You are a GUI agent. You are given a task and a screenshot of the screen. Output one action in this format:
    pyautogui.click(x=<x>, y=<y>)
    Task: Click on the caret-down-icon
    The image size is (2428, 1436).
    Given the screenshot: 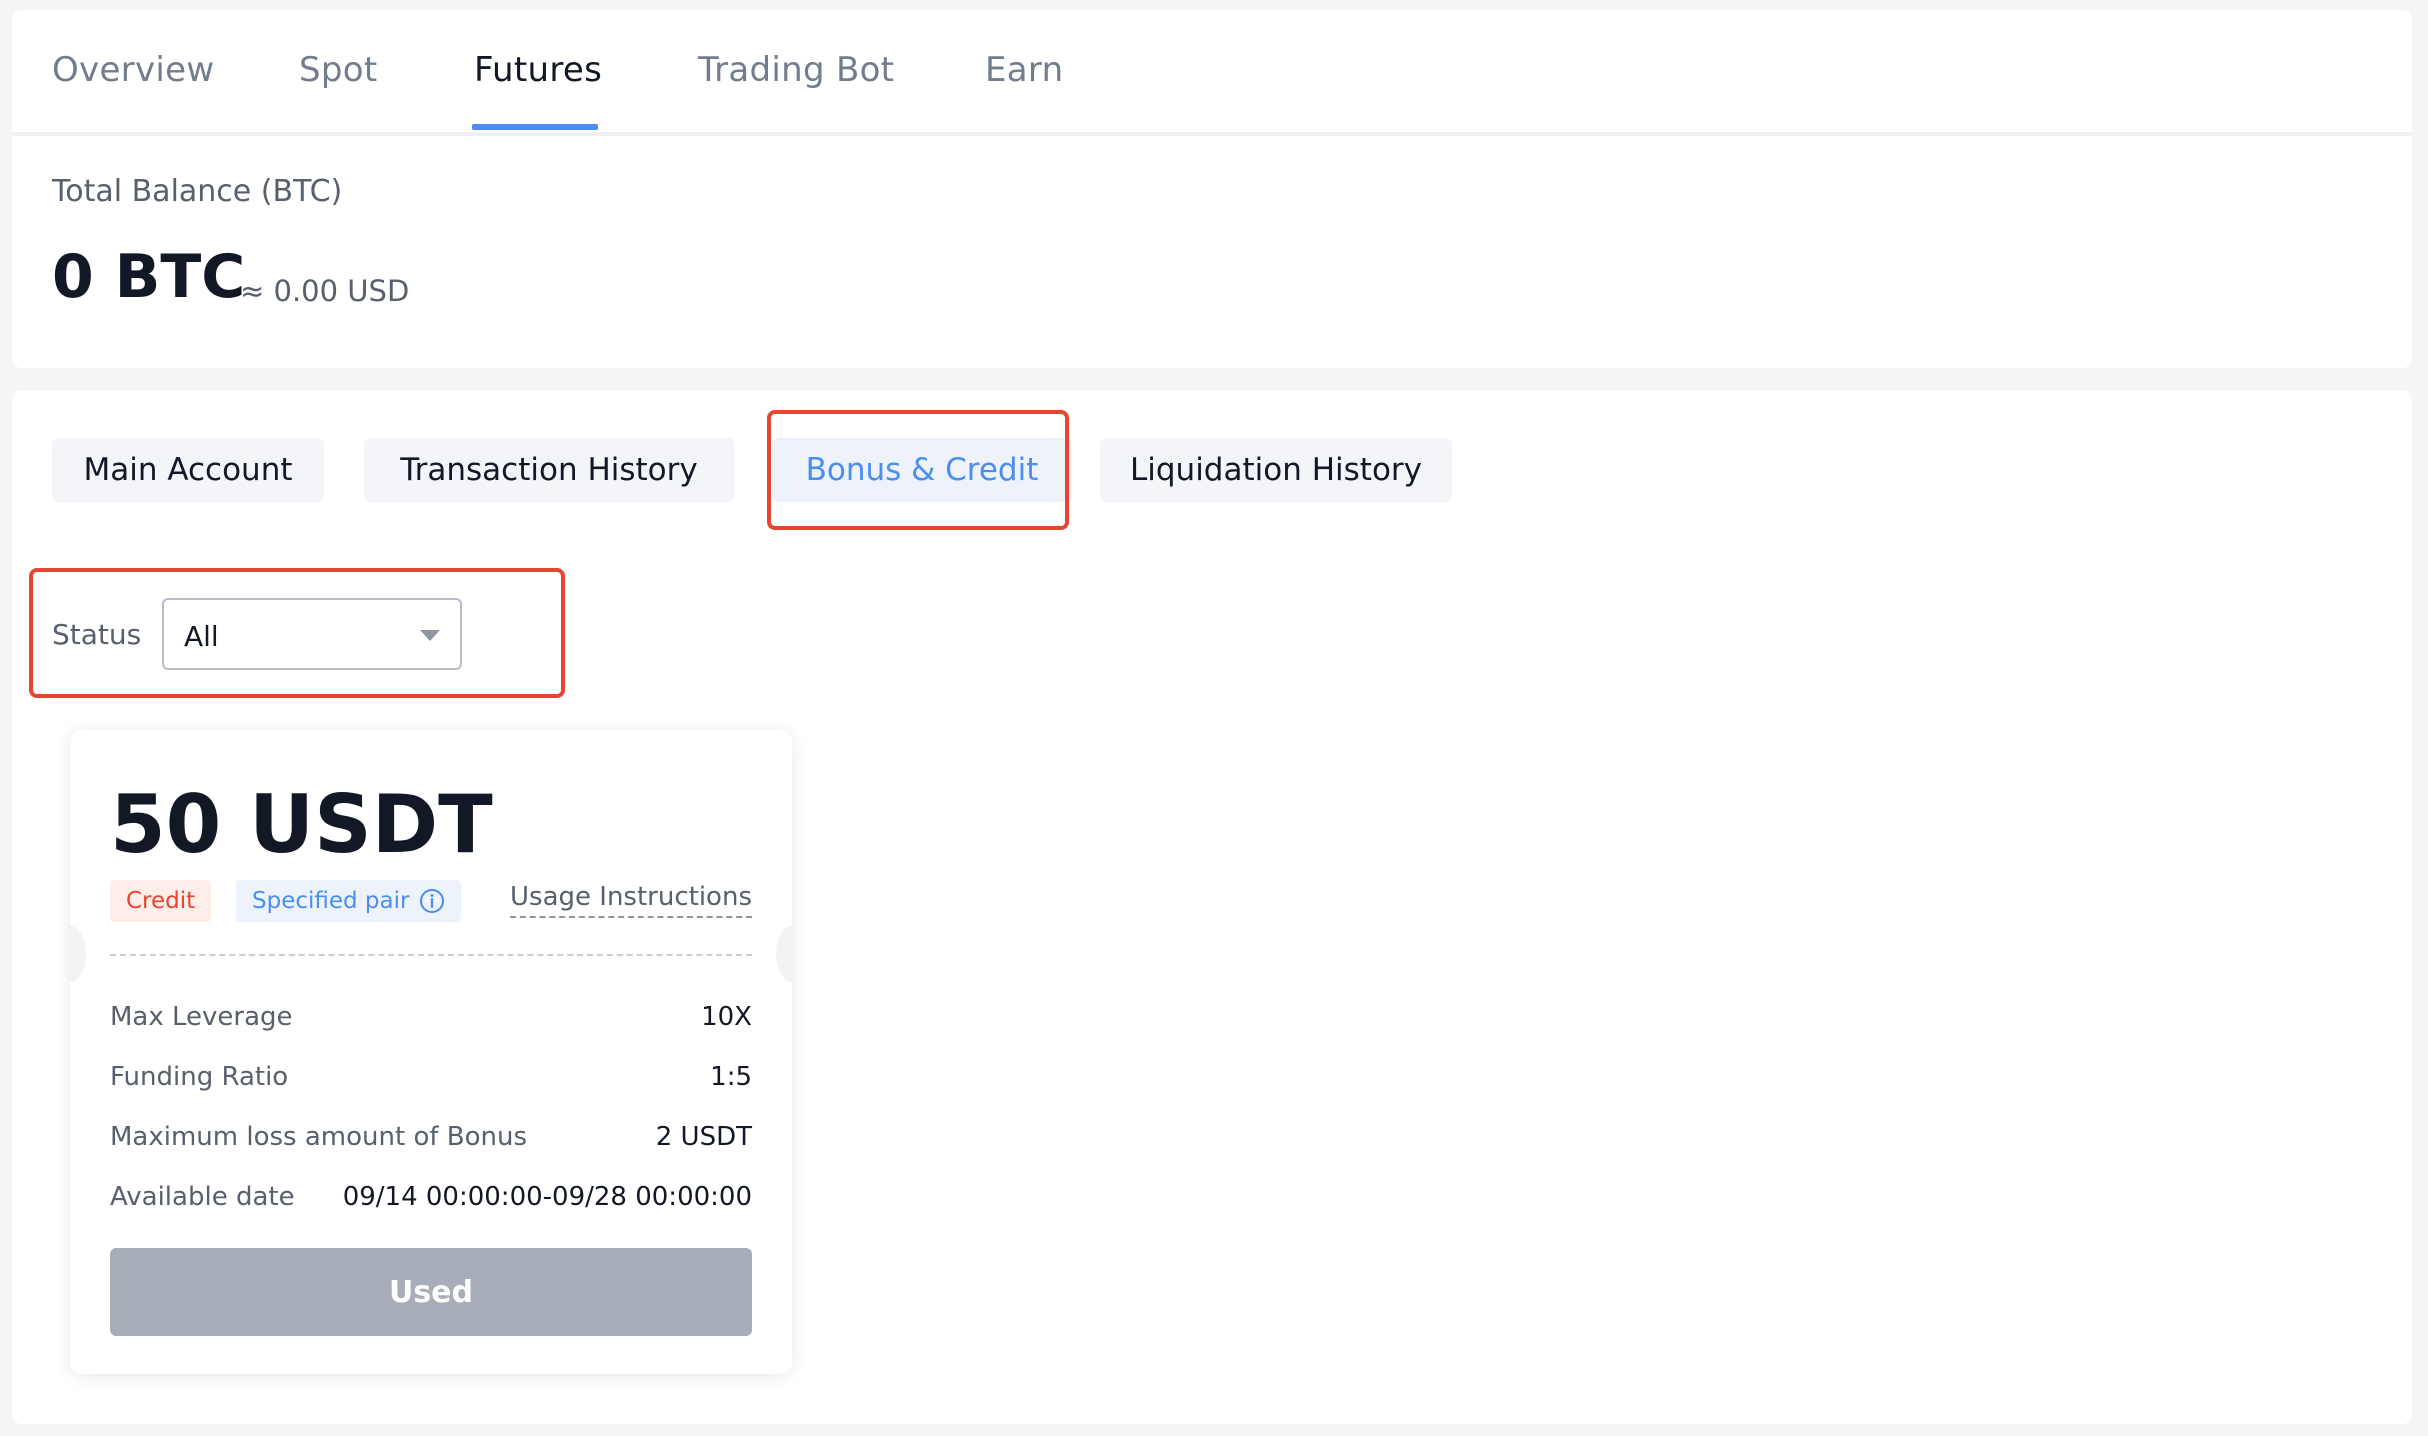 What is the action you would take?
    pyautogui.click(x=430, y=635)
    